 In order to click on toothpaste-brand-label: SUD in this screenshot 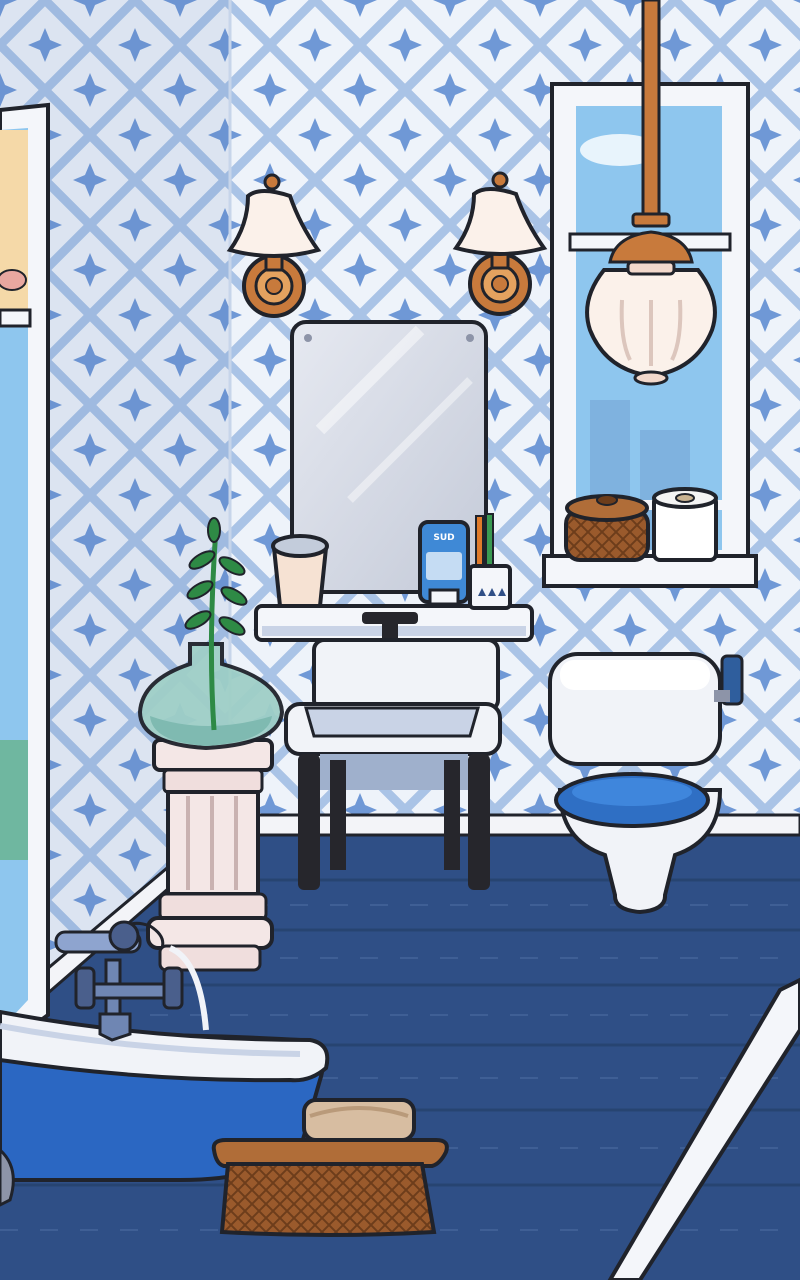, I will do `click(443, 538)`.